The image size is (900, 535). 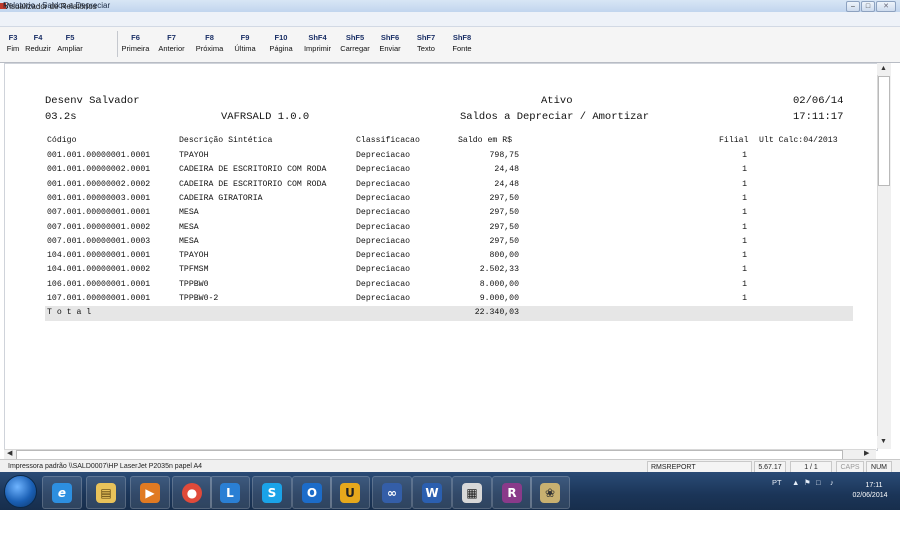 I want to click on cell-description: TPPBW0, so click(x=194, y=284).